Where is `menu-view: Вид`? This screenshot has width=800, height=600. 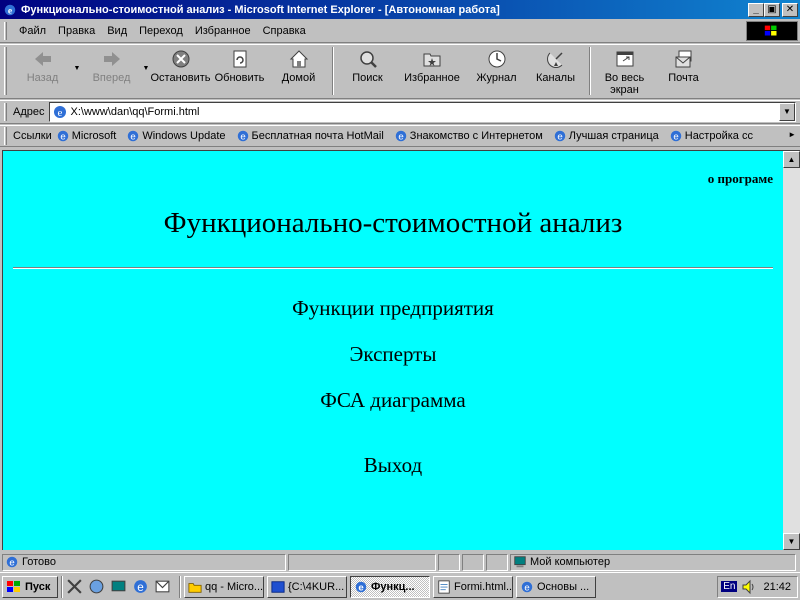 menu-view: Вид is located at coordinates (117, 31).